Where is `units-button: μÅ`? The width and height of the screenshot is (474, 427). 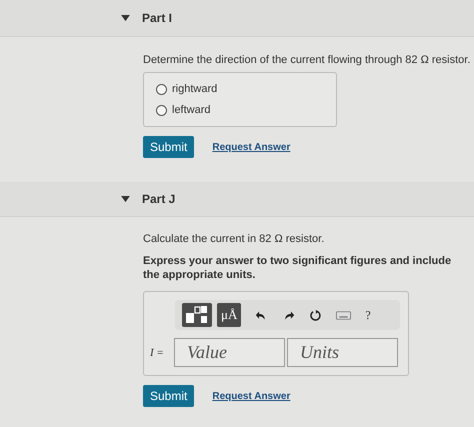 units-button: μÅ is located at coordinates (229, 315).